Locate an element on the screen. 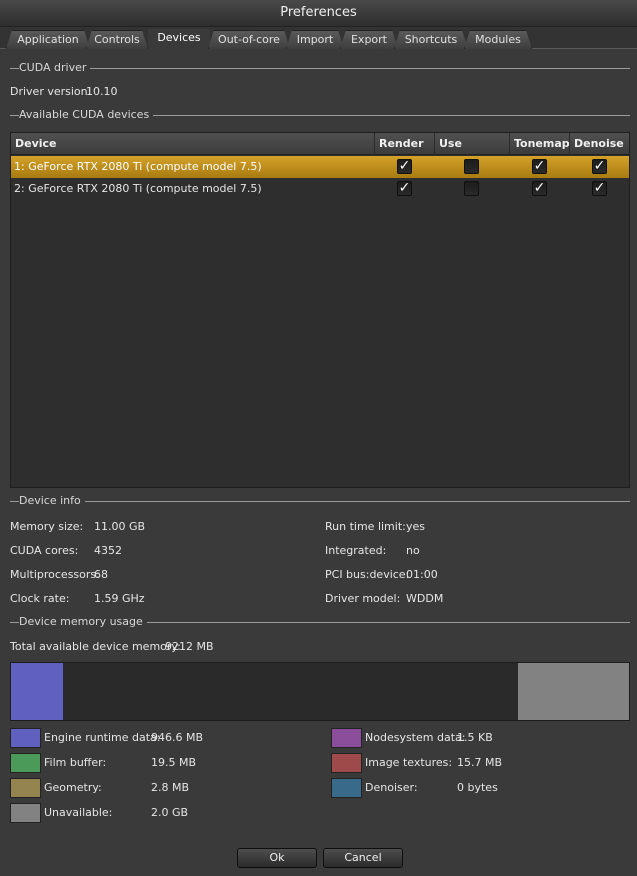  nodesystem-swatch is located at coordinates (346, 738).